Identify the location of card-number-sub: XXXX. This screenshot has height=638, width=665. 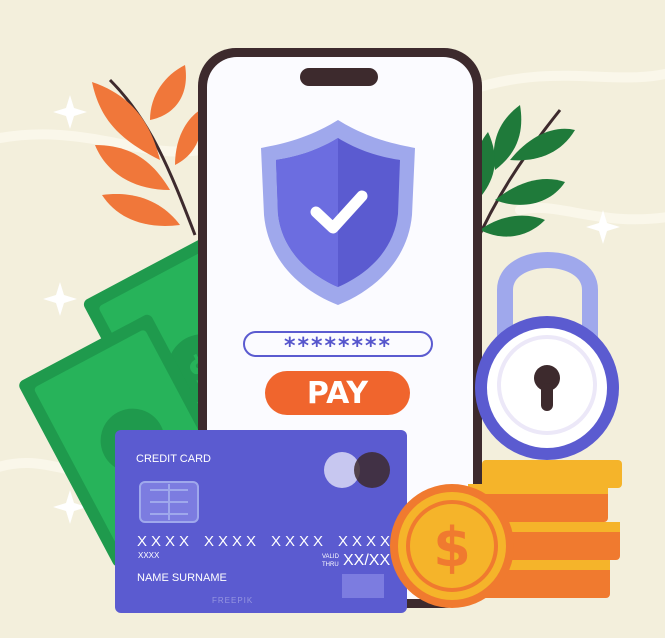
(149, 555).